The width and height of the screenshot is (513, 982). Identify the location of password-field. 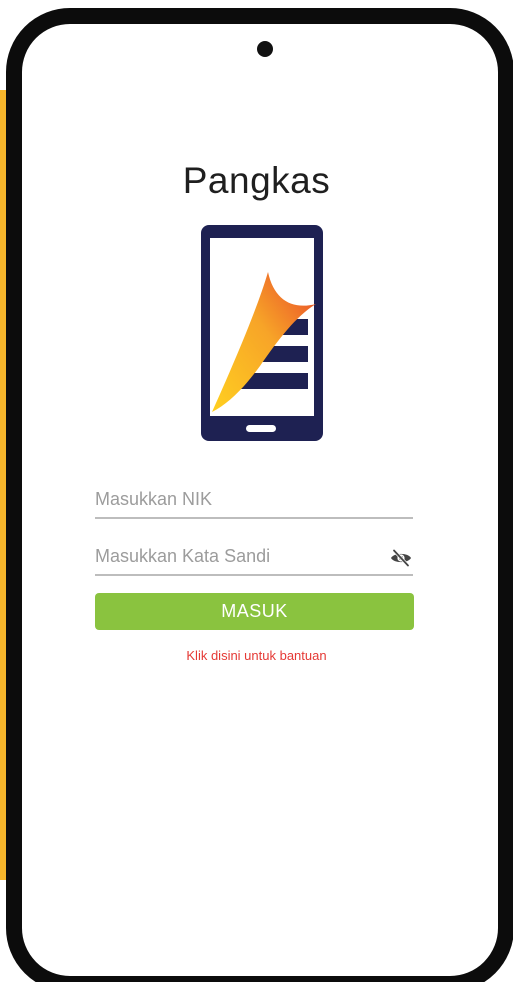
(254, 557).